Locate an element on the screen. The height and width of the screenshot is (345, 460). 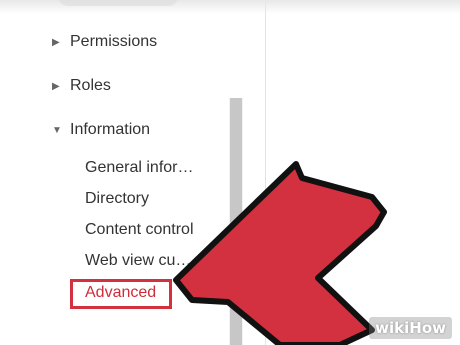
wikihow-watermark: wikiHow is located at coordinates (410, 328).